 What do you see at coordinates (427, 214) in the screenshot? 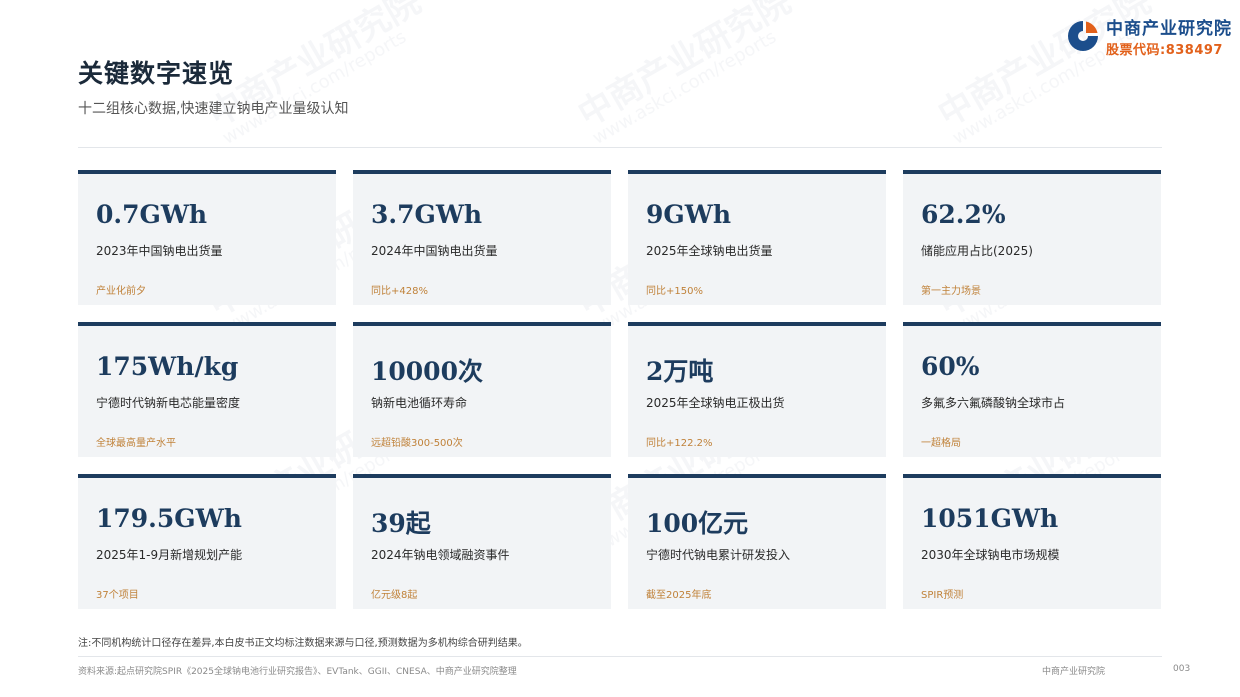
I see `metric-value: 3.7GWh` at bounding box center [427, 214].